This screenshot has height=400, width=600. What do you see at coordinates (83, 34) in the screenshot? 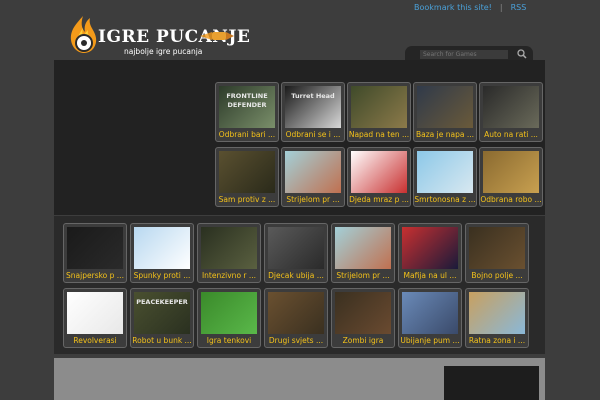
I see `flame-icon` at bounding box center [83, 34].